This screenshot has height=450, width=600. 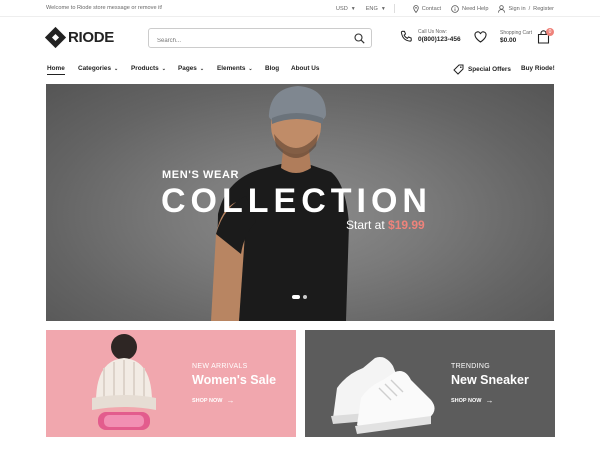 What do you see at coordinates (516, 9) in the screenshot?
I see `signin-link: Sign in` at bounding box center [516, 9].